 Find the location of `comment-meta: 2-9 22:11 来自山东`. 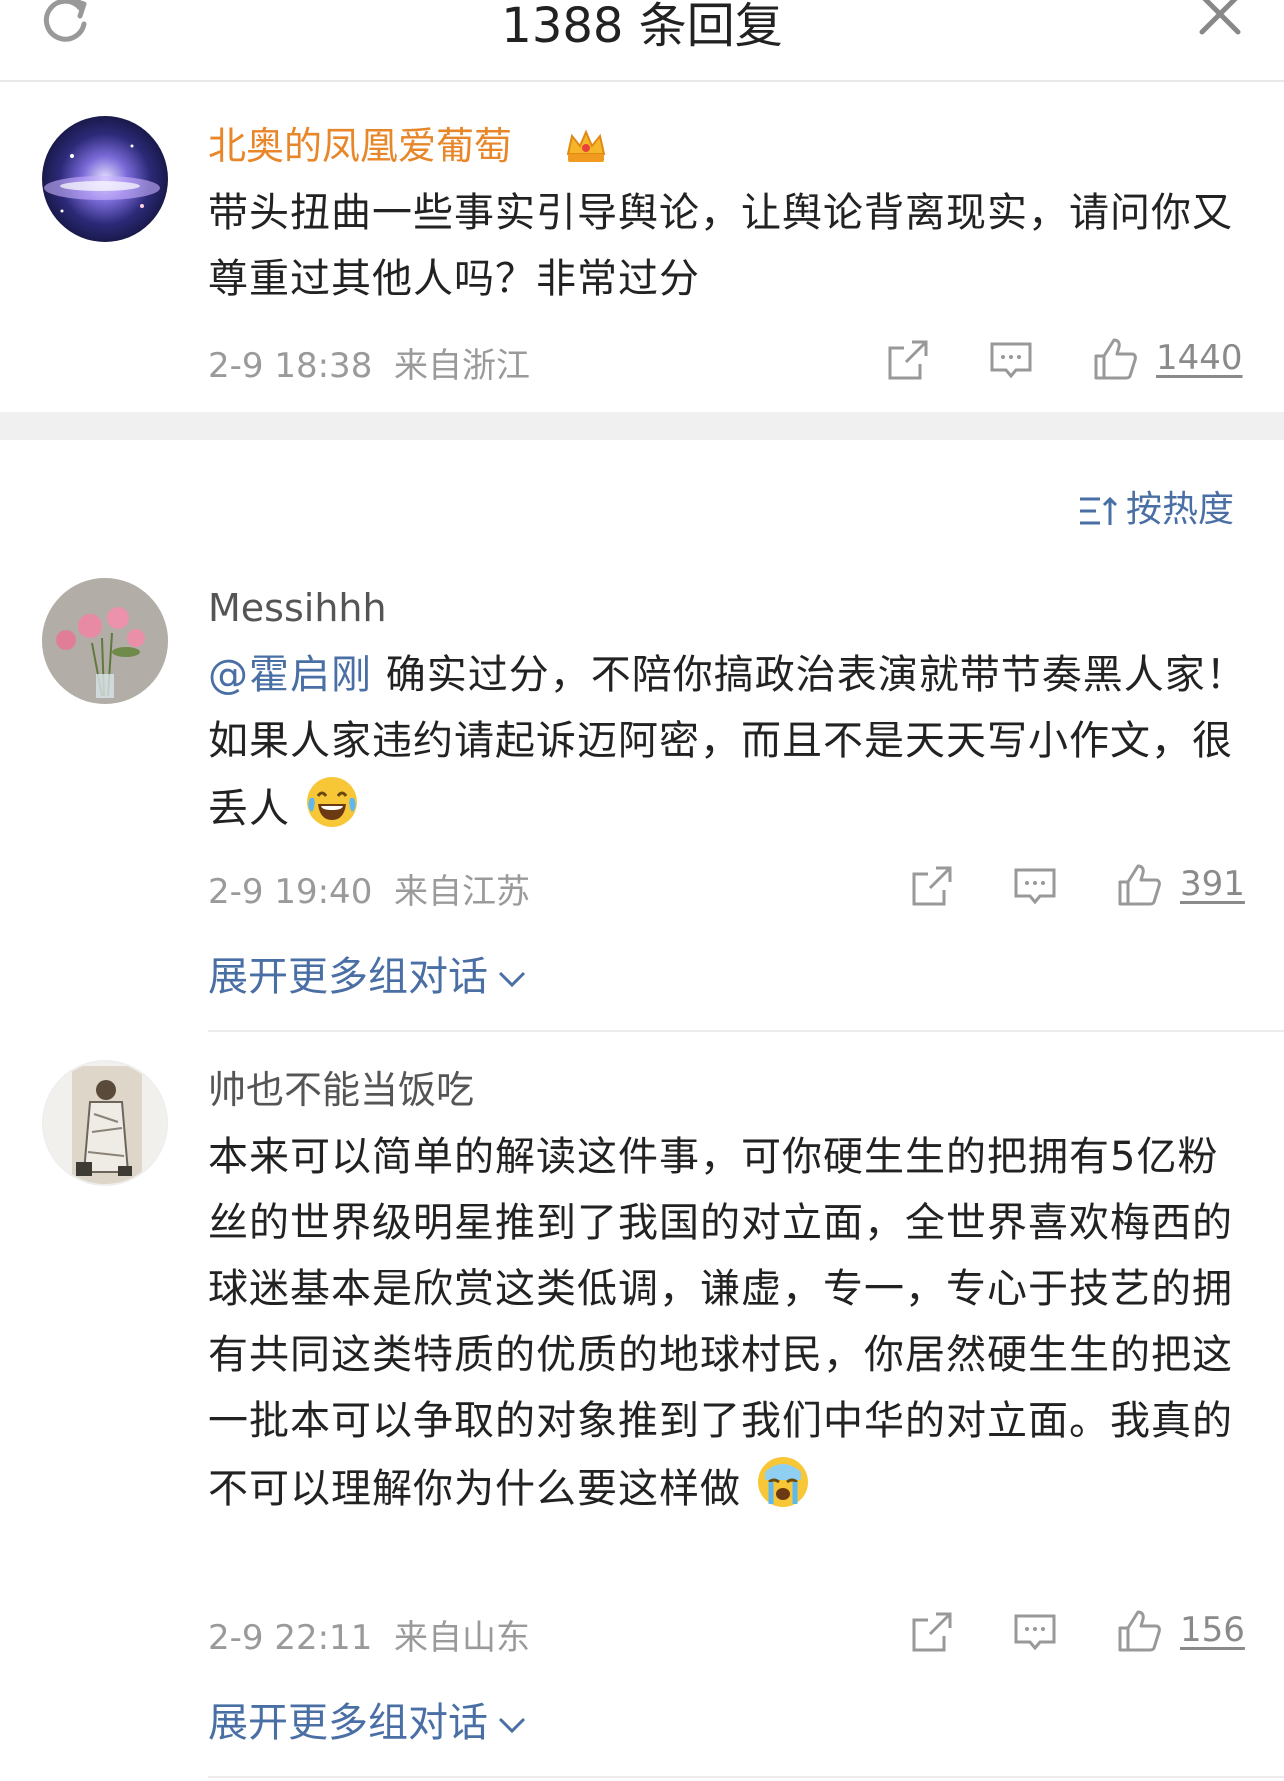

comment-meta: 2-9 22:11 来自山东 is located at coordinates (369, 1634).